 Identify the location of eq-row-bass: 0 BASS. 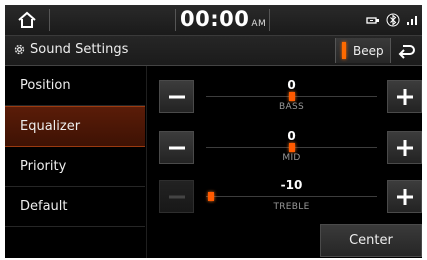
(290, 104).